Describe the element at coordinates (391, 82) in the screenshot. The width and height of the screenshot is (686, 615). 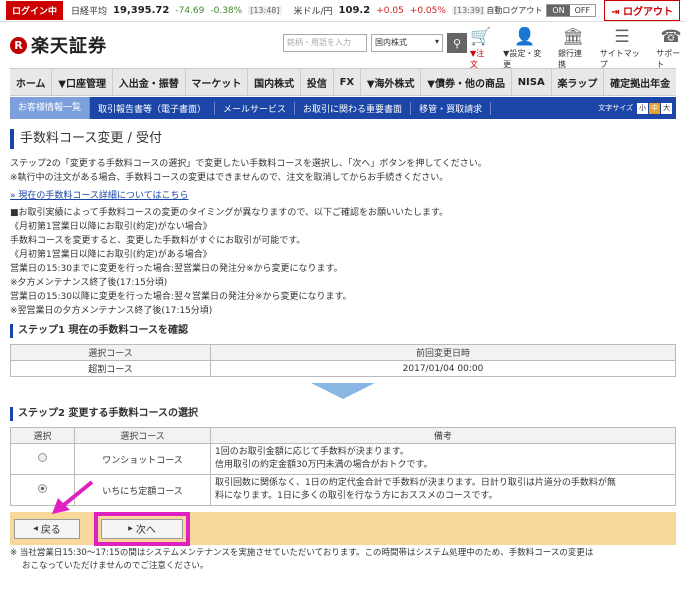
I see `nav-item-foreign-stocks: ▼海外株式` at that location.